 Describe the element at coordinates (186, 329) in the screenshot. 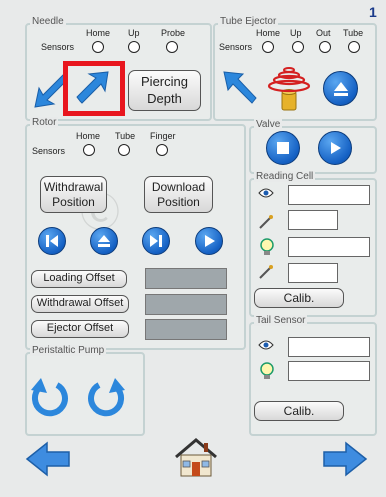

I see `ejector-offset-value` at that location.